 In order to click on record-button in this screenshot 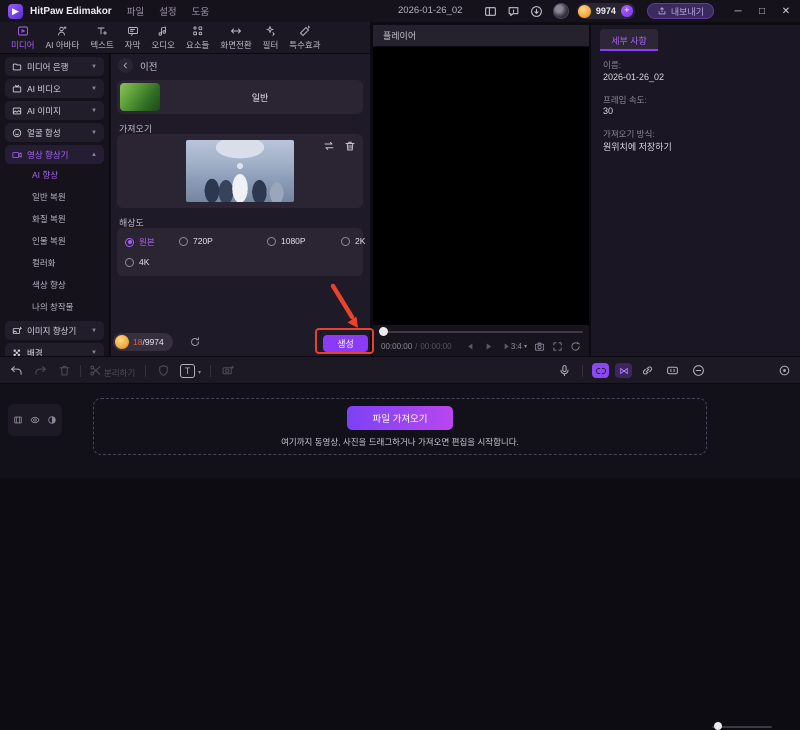, I will do `click(228, 370)`.